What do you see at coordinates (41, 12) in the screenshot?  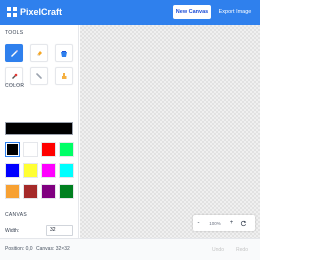 I see `app-title: PixelCraft` at bounding box center [41, 12].